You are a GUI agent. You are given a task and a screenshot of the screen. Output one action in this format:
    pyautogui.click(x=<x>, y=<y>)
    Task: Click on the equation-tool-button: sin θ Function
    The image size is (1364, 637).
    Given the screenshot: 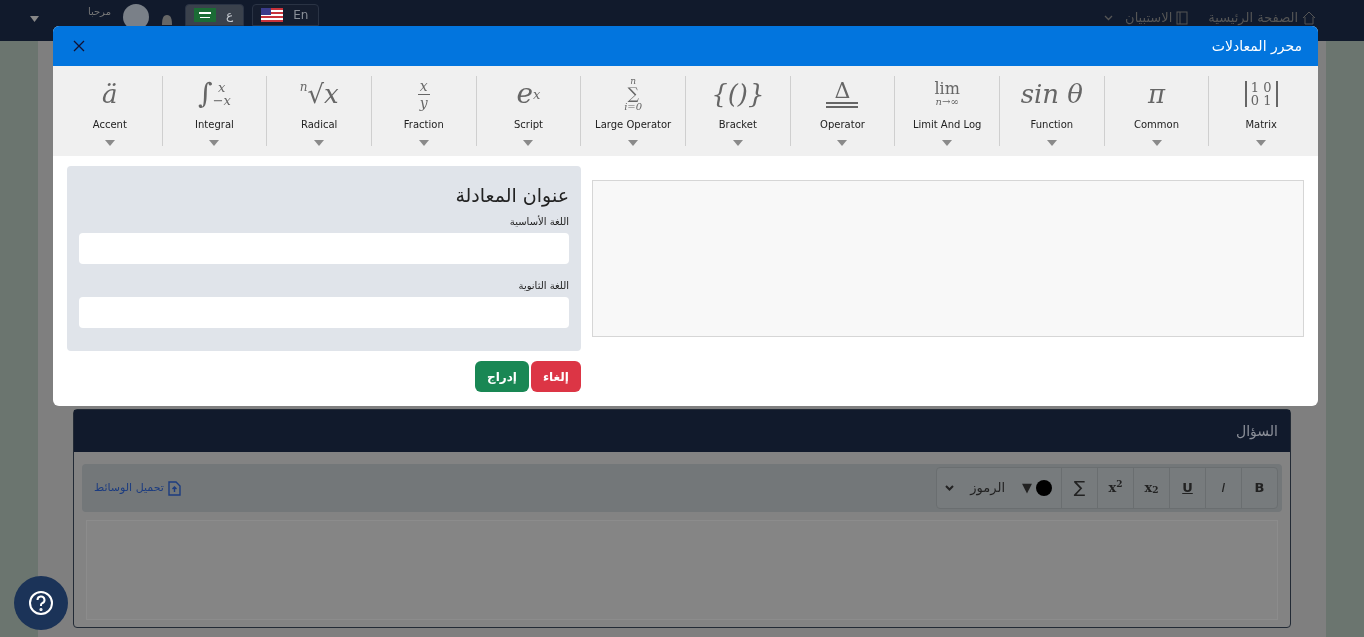 What is the action you would take?
    pyautogui.click(x=1052, y=111)
    